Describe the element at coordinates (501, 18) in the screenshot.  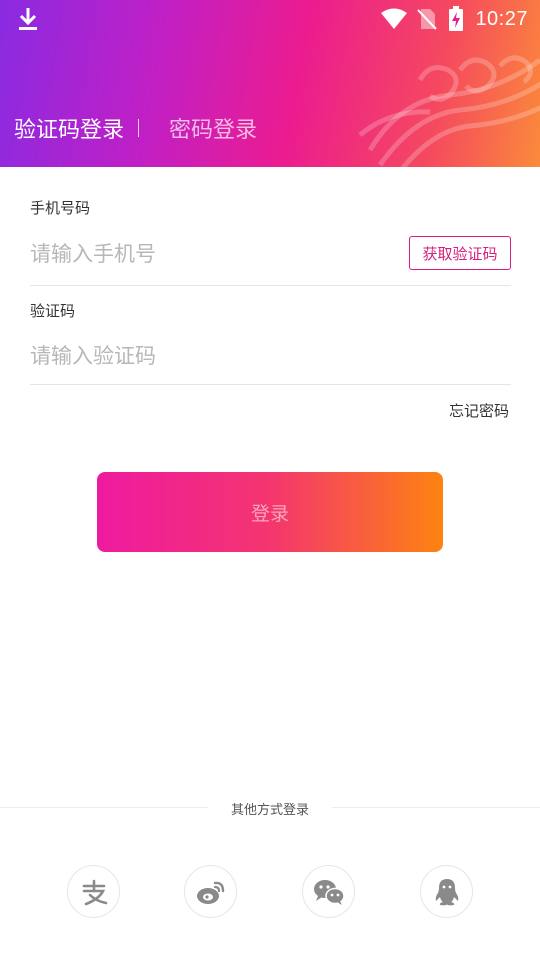
I see `status-time: 10:27` at that location.